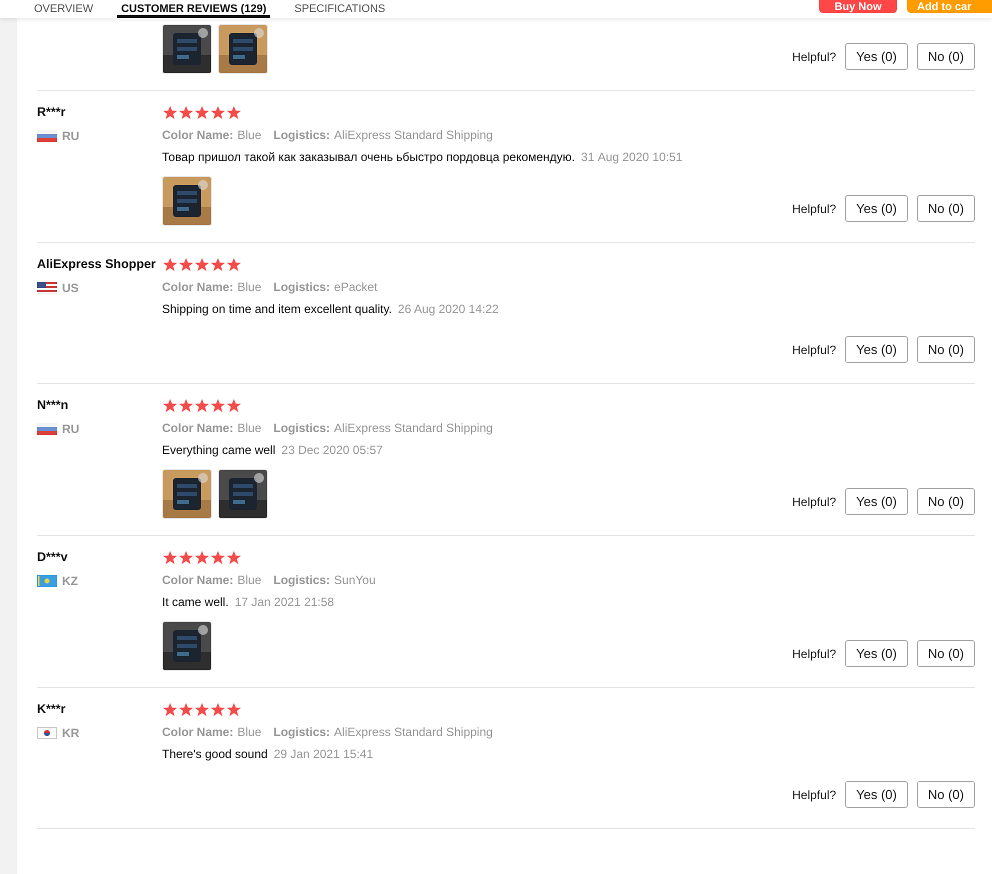 The height and width of the screenshot is (874, 992). Describe the element at coordinates (219, 450) in the screenshot. I see `review-text: Everything came well` at that location.